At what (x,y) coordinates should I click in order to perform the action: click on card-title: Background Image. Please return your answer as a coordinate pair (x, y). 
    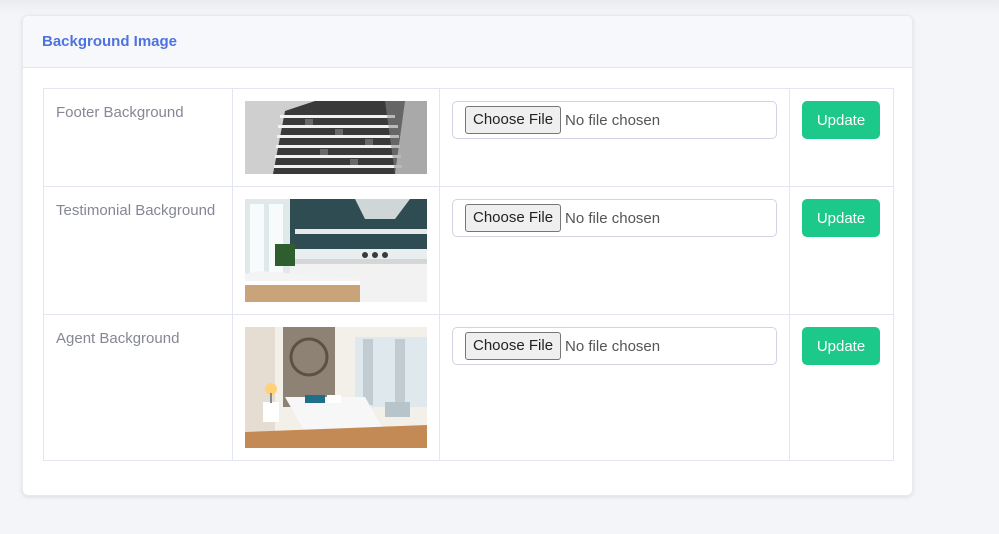
    Looking at the image, I should click on (110, 41).